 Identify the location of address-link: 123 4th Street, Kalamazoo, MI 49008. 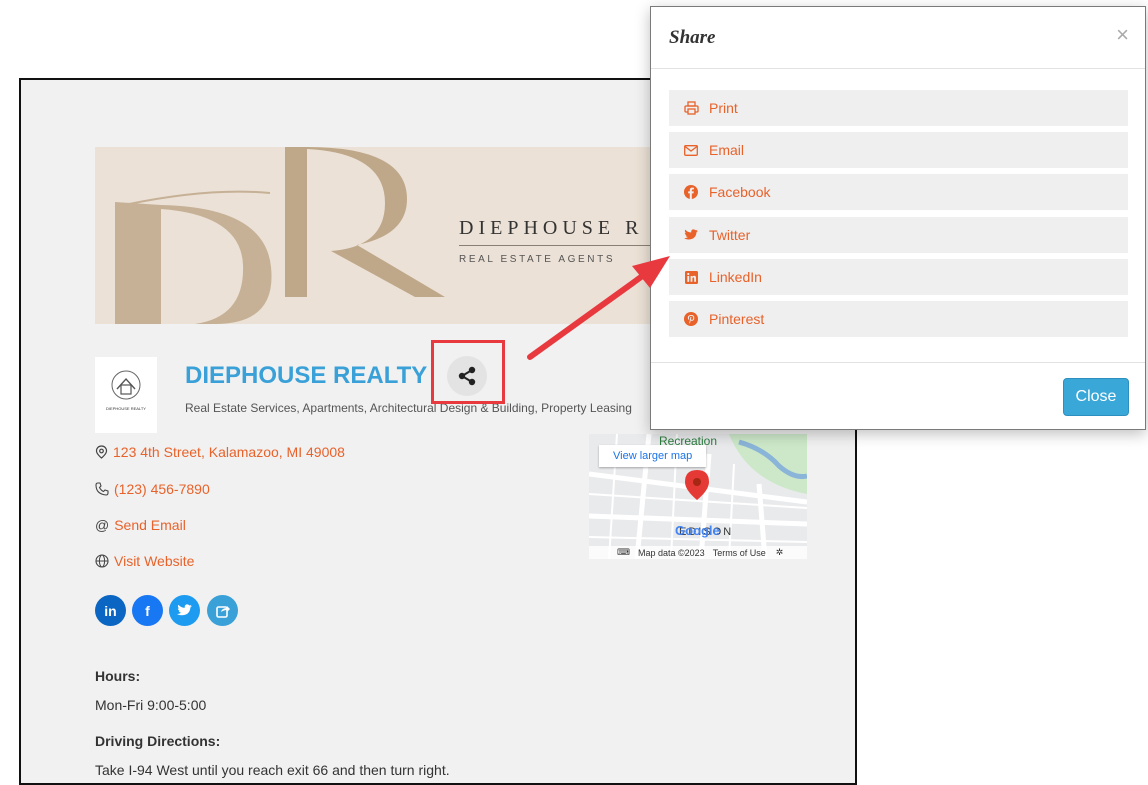
(229, 452).